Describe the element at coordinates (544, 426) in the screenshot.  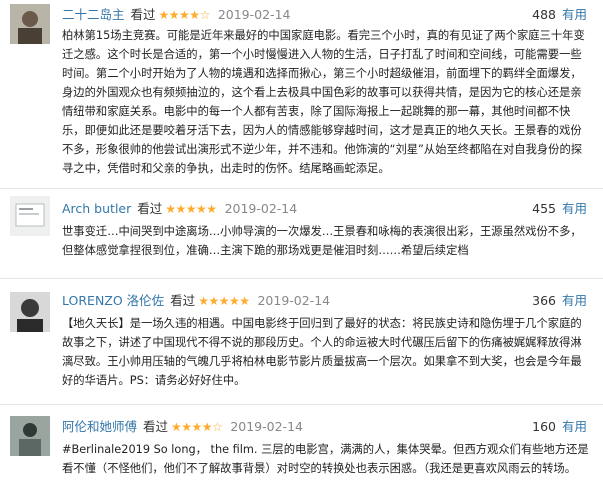
I see `useful-count: 160` at that location.